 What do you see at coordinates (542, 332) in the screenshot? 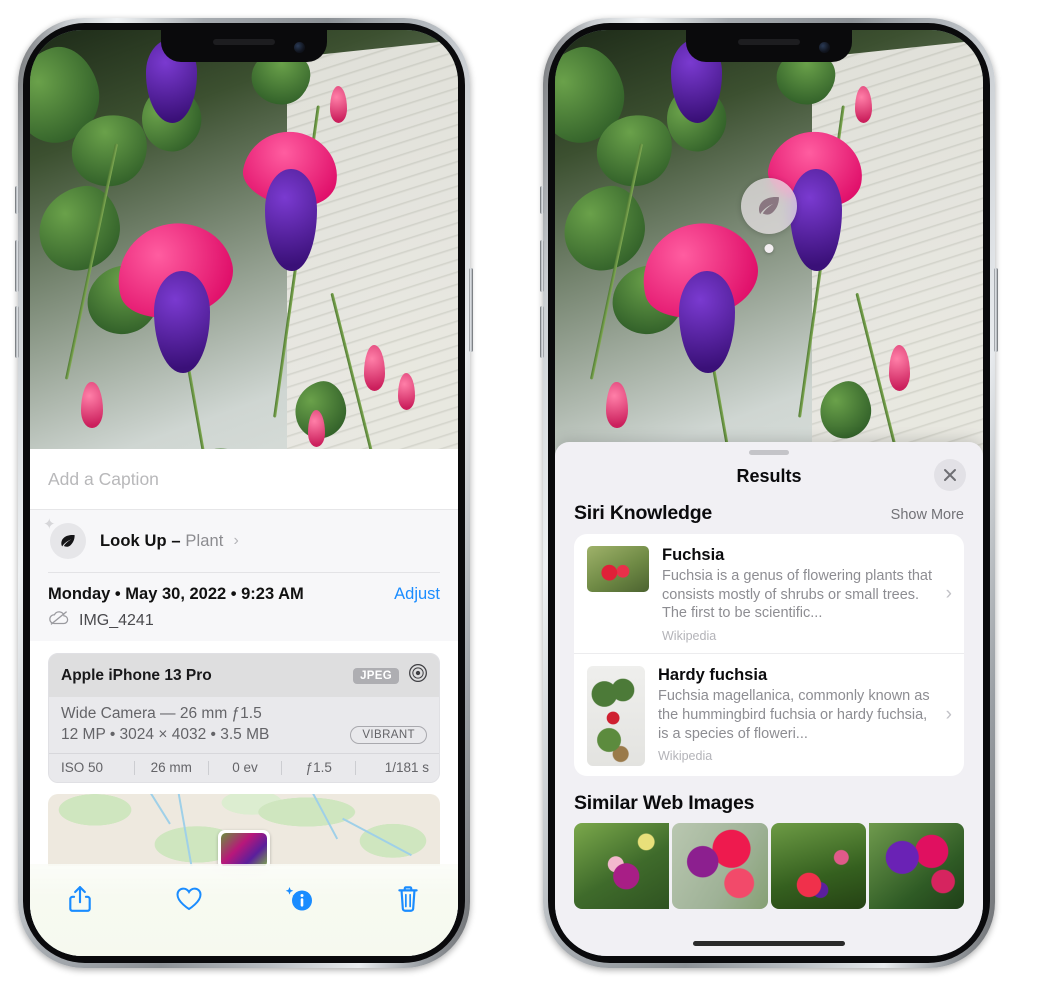
I see `volume-down-button-right` at bounding box center [542, 332].